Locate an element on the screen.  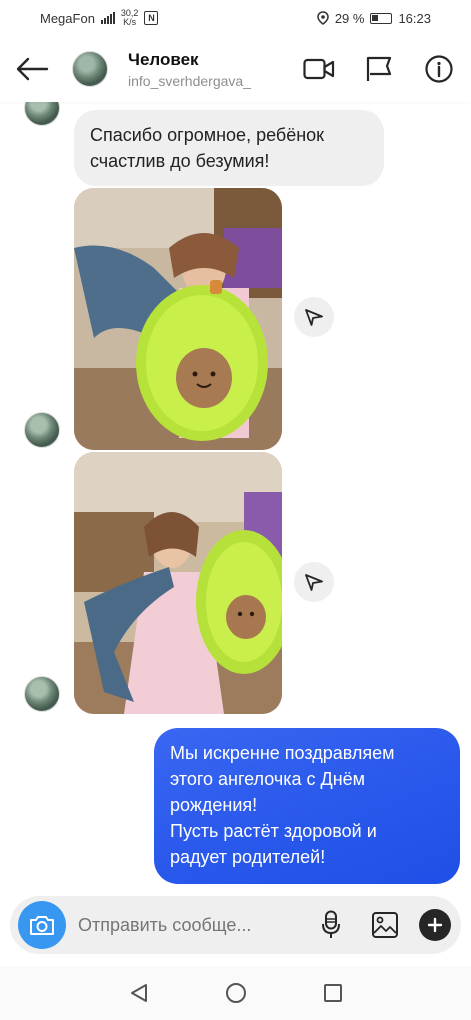
composer-actions is located at coordinates (381, 925).